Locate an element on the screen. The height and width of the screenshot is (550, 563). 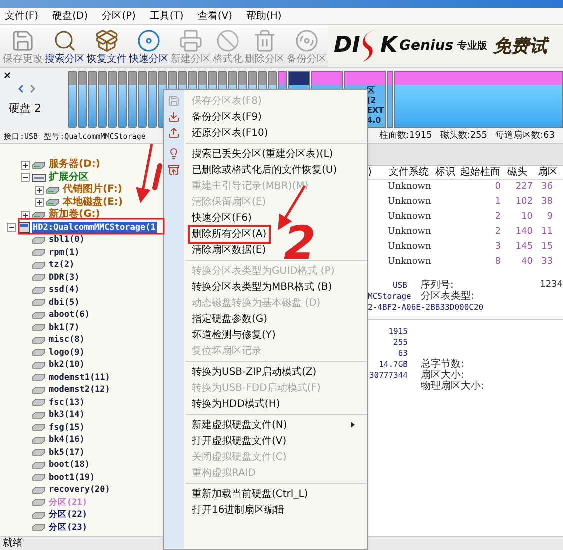
tree-item: DDR(3) is located at coordinates (64, 278).